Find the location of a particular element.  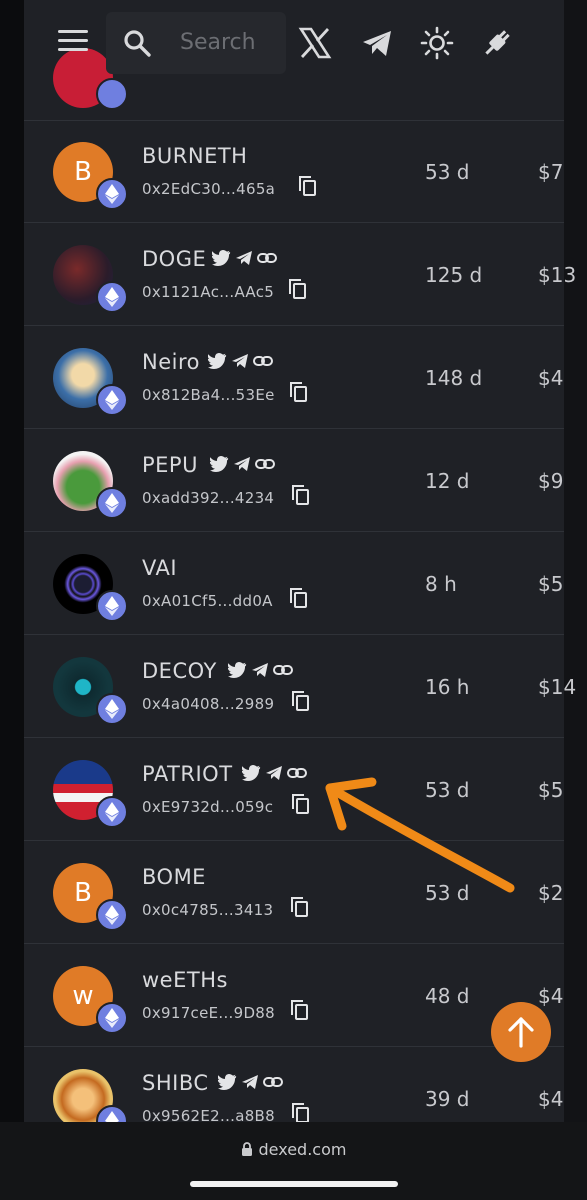

table-row: DECOY 0x4a0408...2989 16 h $14 is located at coordinates (300, 686).